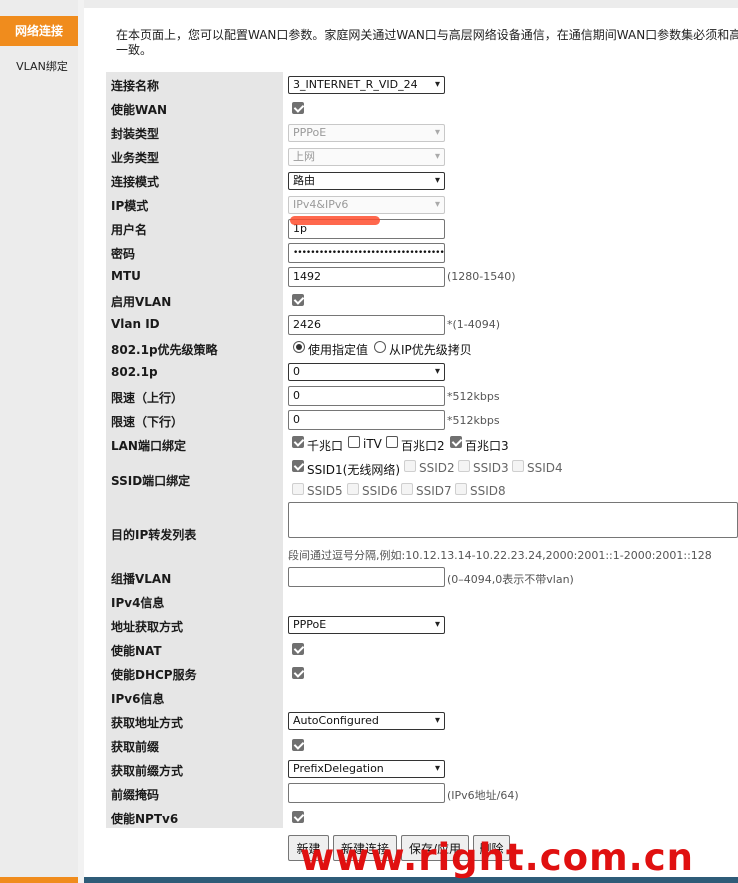 Image resolution: width=738 pixels, height=883 pixels. I want to click on lan-port-1-checkbox, so click(298, 442).